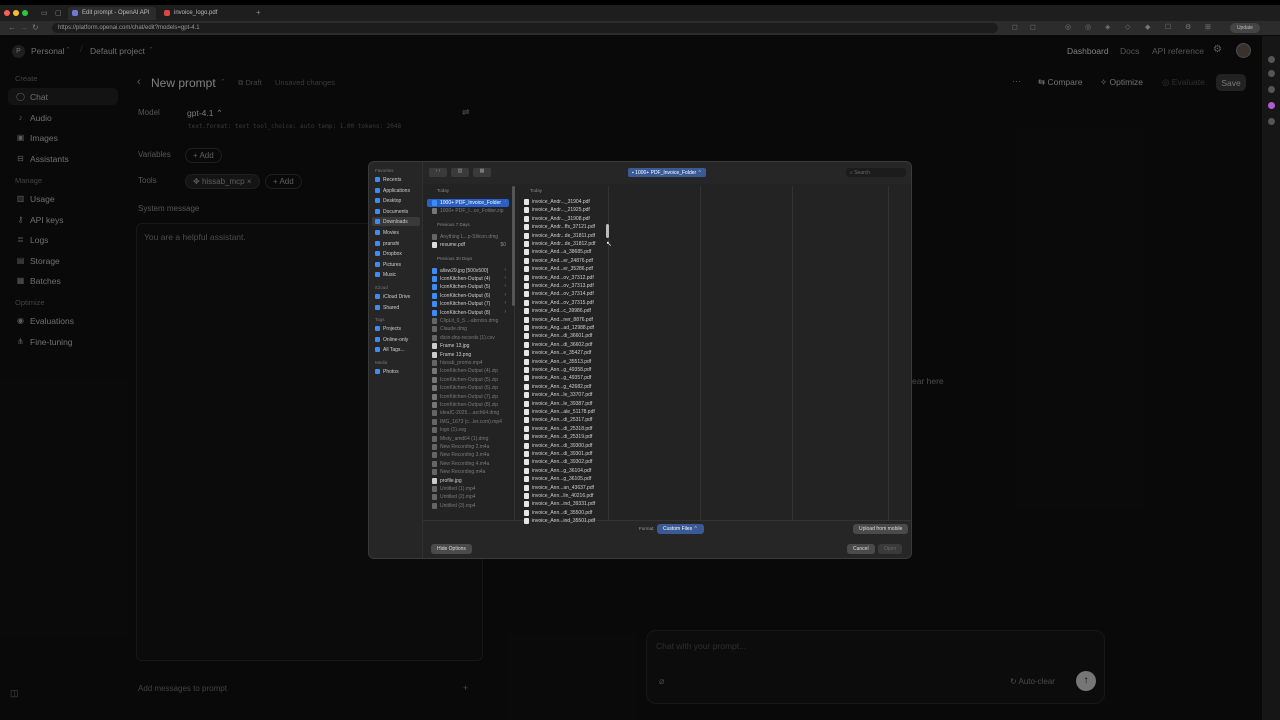  Describe the element at coordinates (562, 504) in the screenshot. I see `pdf-file-row: invoice_Ann...ind_39331.pdf` at that location.